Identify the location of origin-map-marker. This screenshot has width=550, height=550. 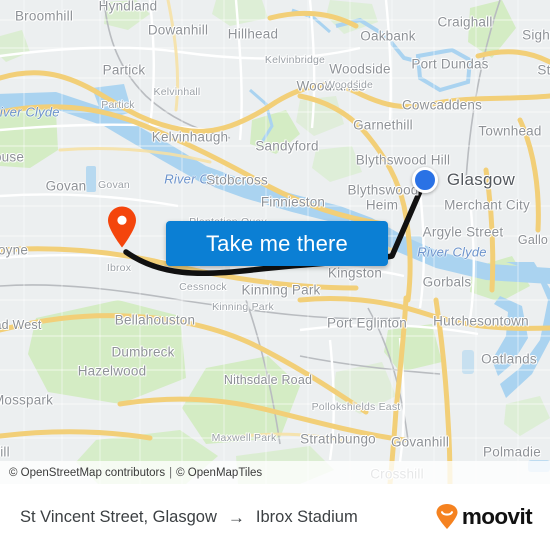
(122, 227).